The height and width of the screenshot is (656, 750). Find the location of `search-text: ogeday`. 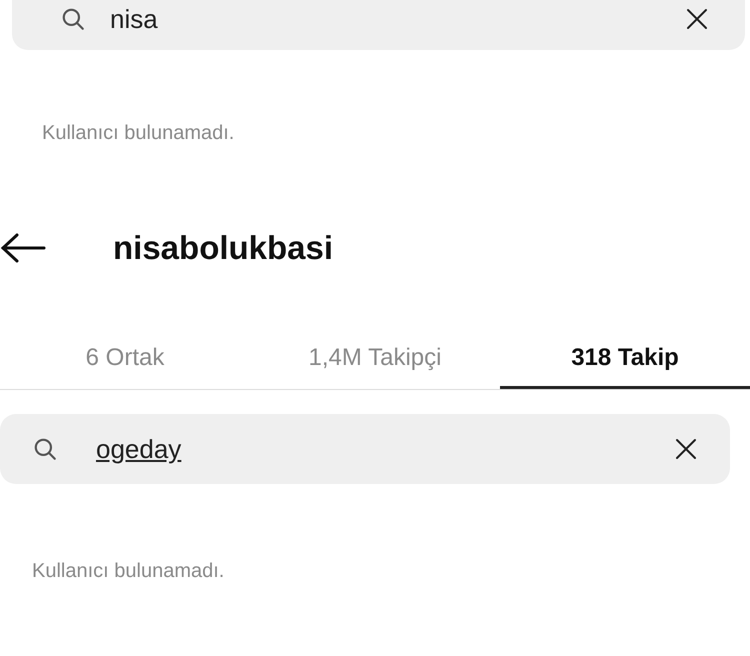

search-text: ogeday is located at coordinates (139, 449).